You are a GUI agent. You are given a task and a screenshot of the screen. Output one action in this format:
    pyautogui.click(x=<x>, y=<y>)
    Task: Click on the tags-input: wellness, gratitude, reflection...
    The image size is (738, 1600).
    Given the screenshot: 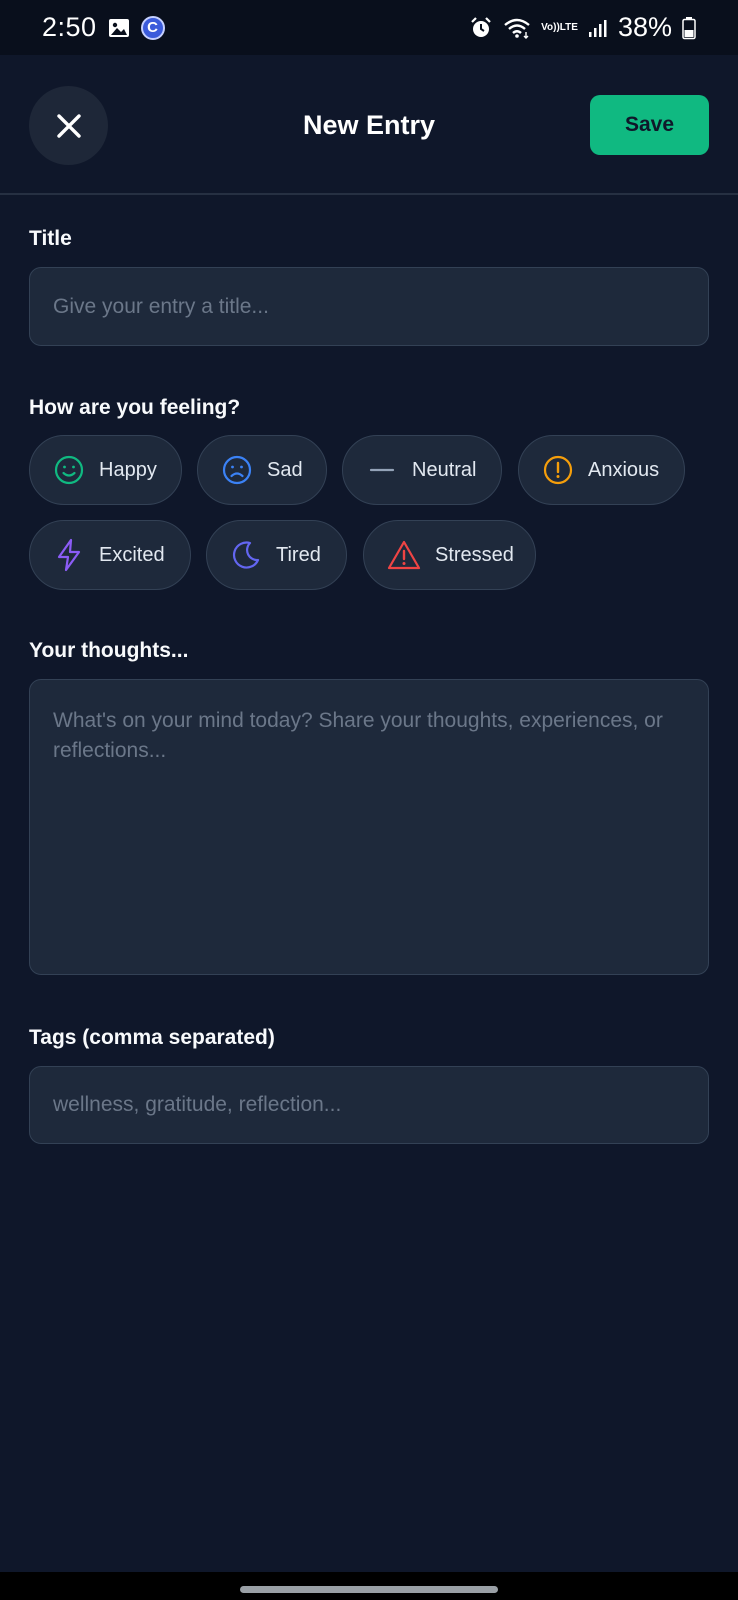 What is the action you would take?
    pyautogui.click(x=369, y=1105)
    